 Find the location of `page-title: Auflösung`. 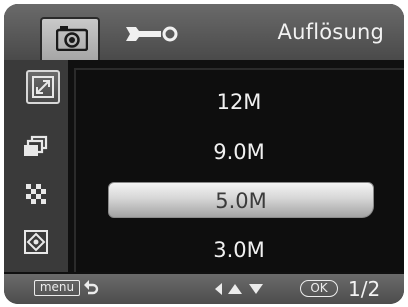

page-title: Auflösung is located at coordinates (330, 32).